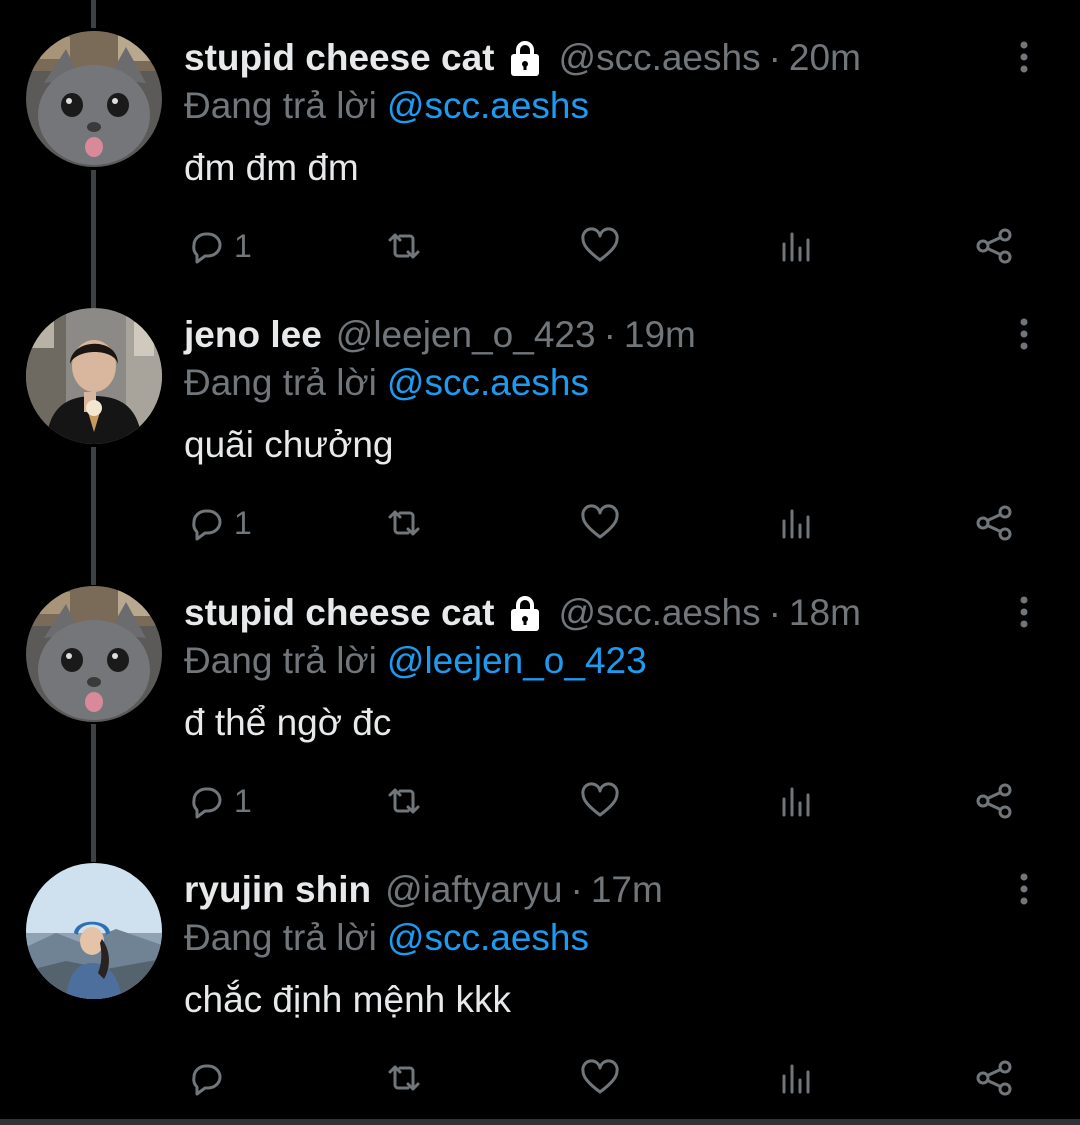  Describe the element at coordinates (277, 890) in the screenshot. I see `display-name: ryujin shin` at that location.